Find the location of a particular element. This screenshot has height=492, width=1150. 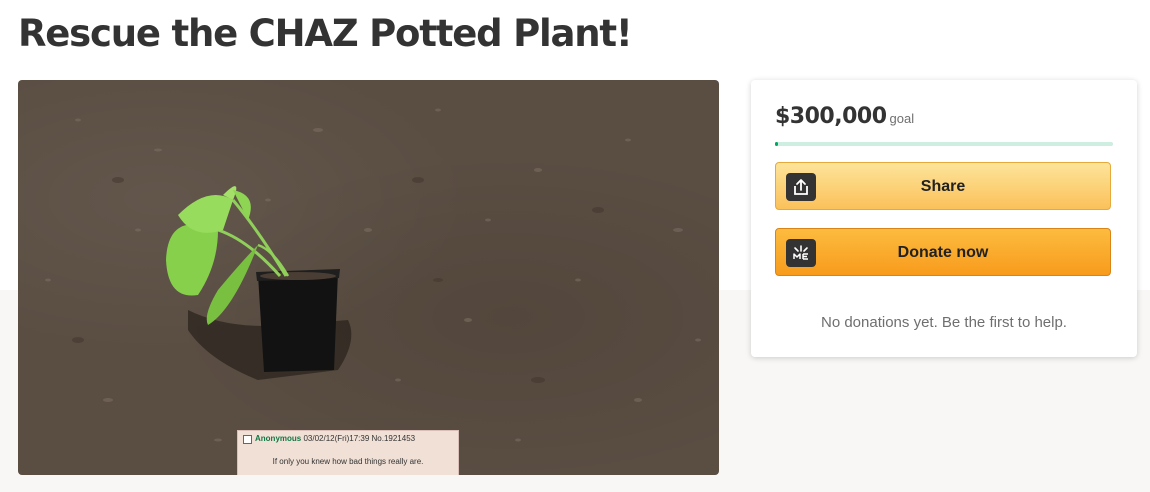

share-button-label: Share is located at coordinates (943, 186).